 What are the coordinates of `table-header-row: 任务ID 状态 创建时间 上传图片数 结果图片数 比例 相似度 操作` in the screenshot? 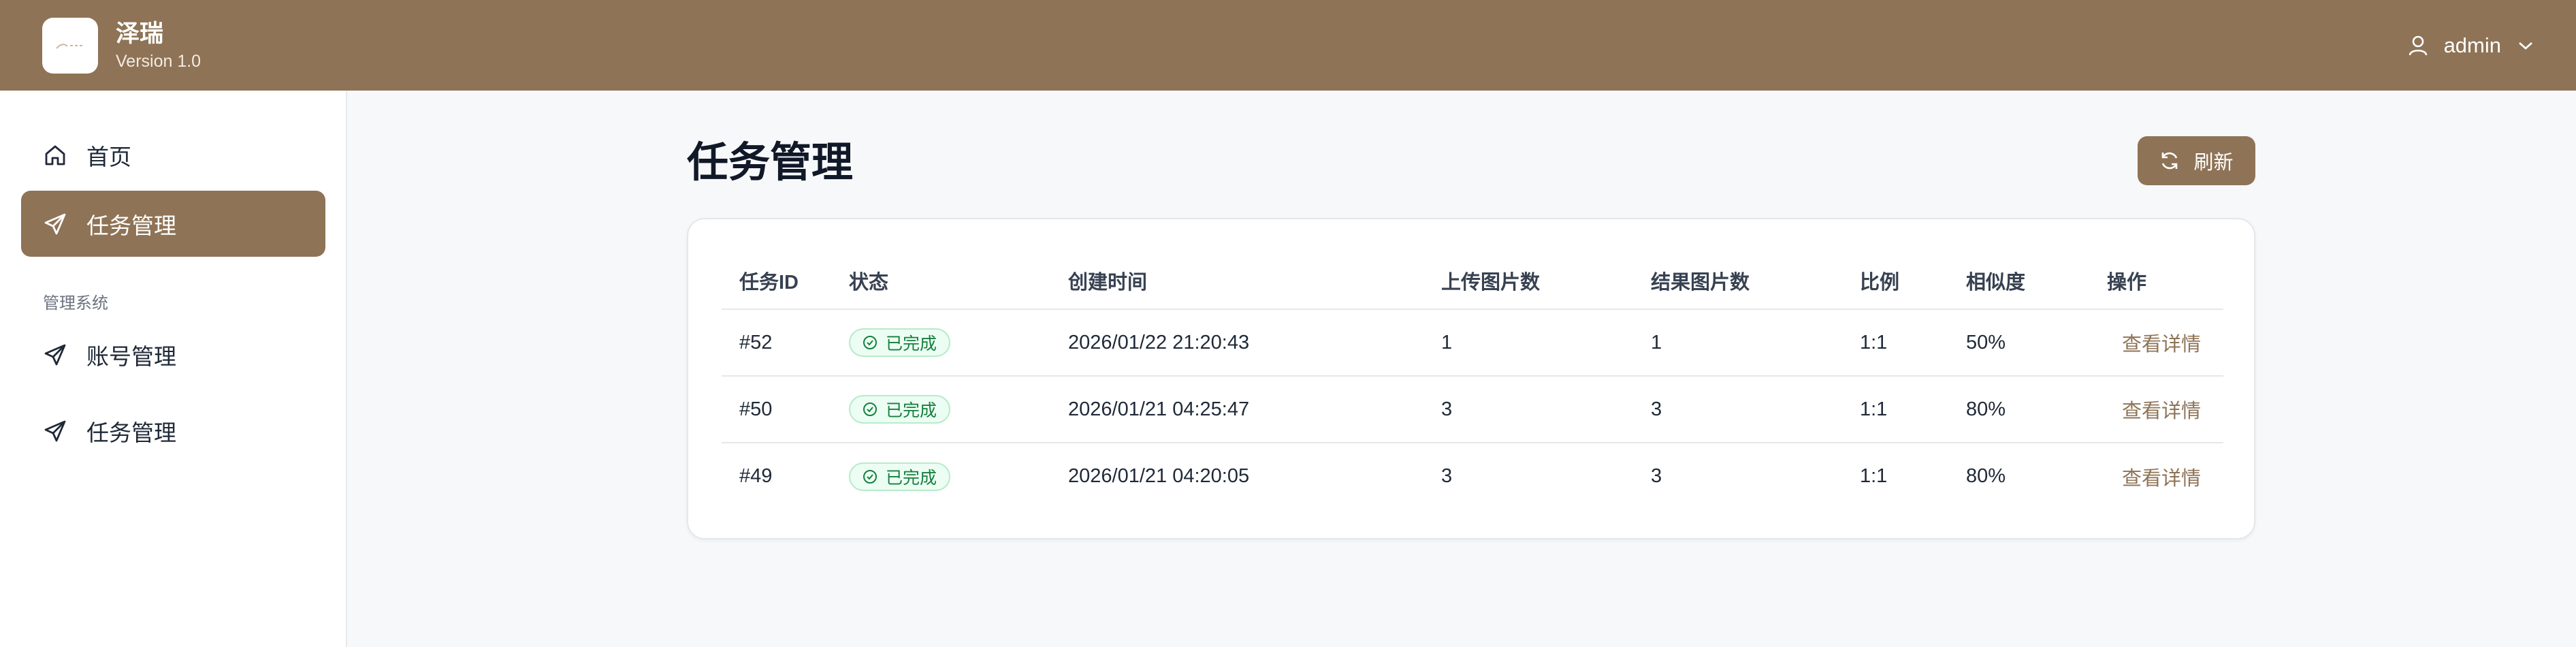 It's located at (1472, 281).